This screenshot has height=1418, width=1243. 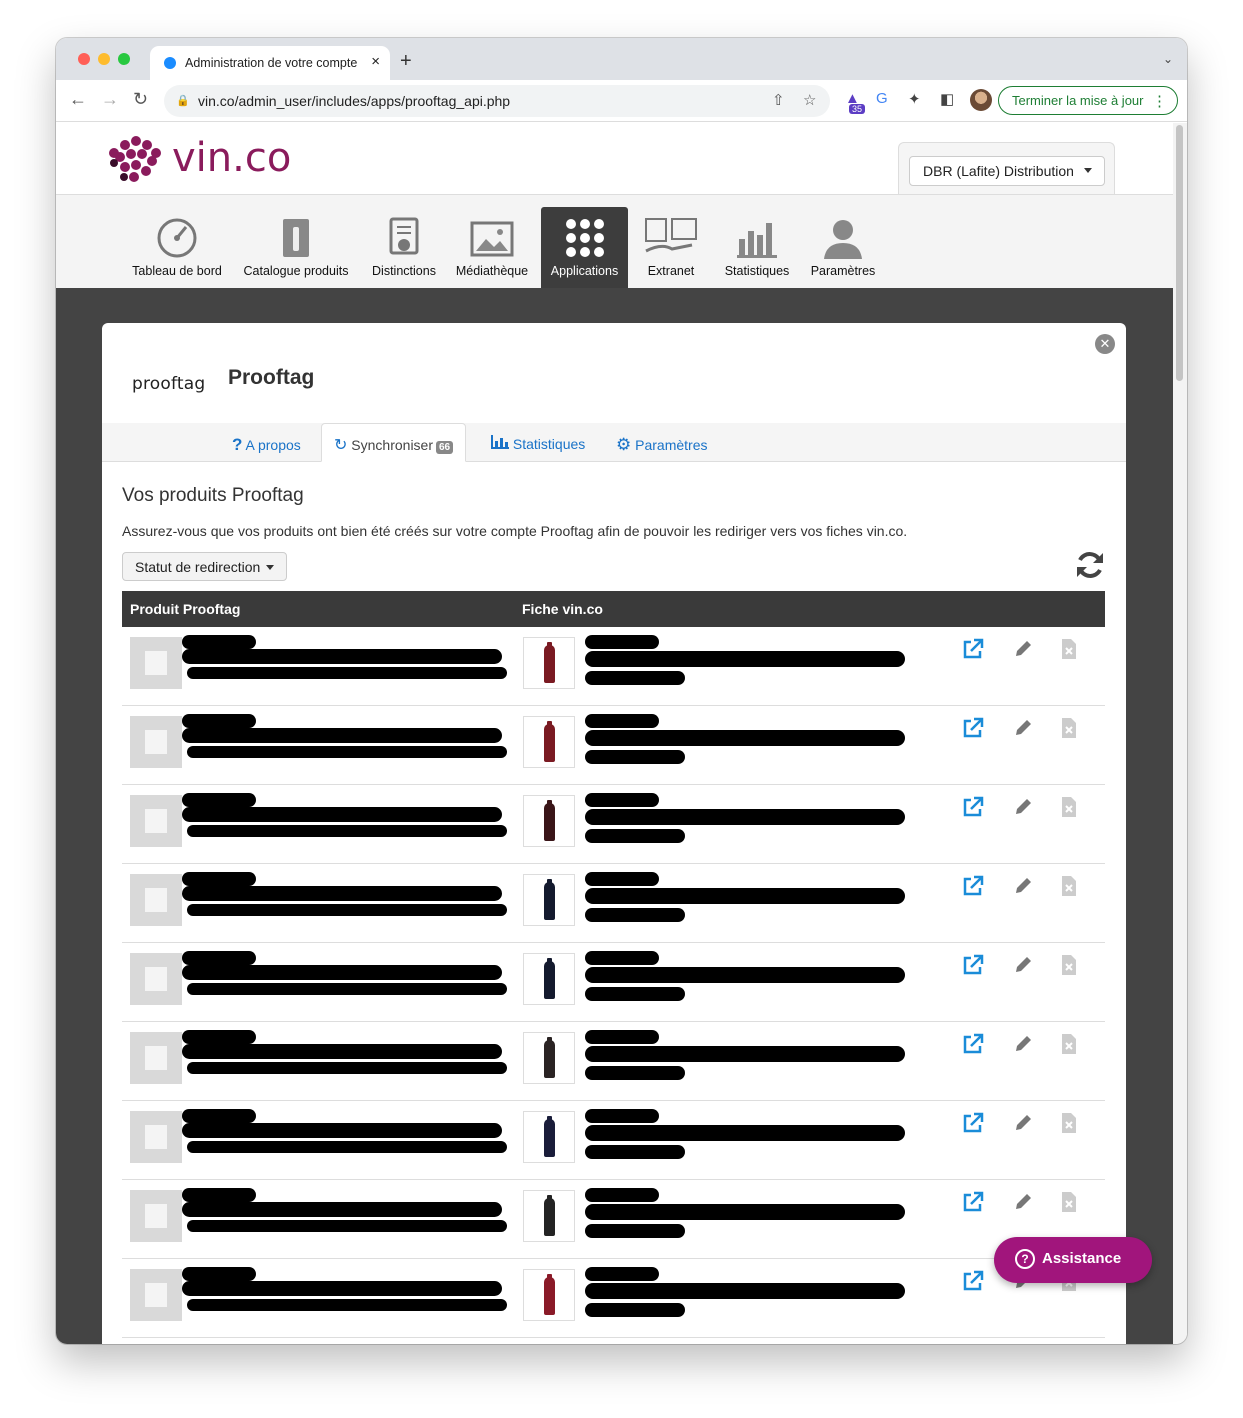 I want to click on assistance-button: ? Assistance, so click(x=1073, y=1260).